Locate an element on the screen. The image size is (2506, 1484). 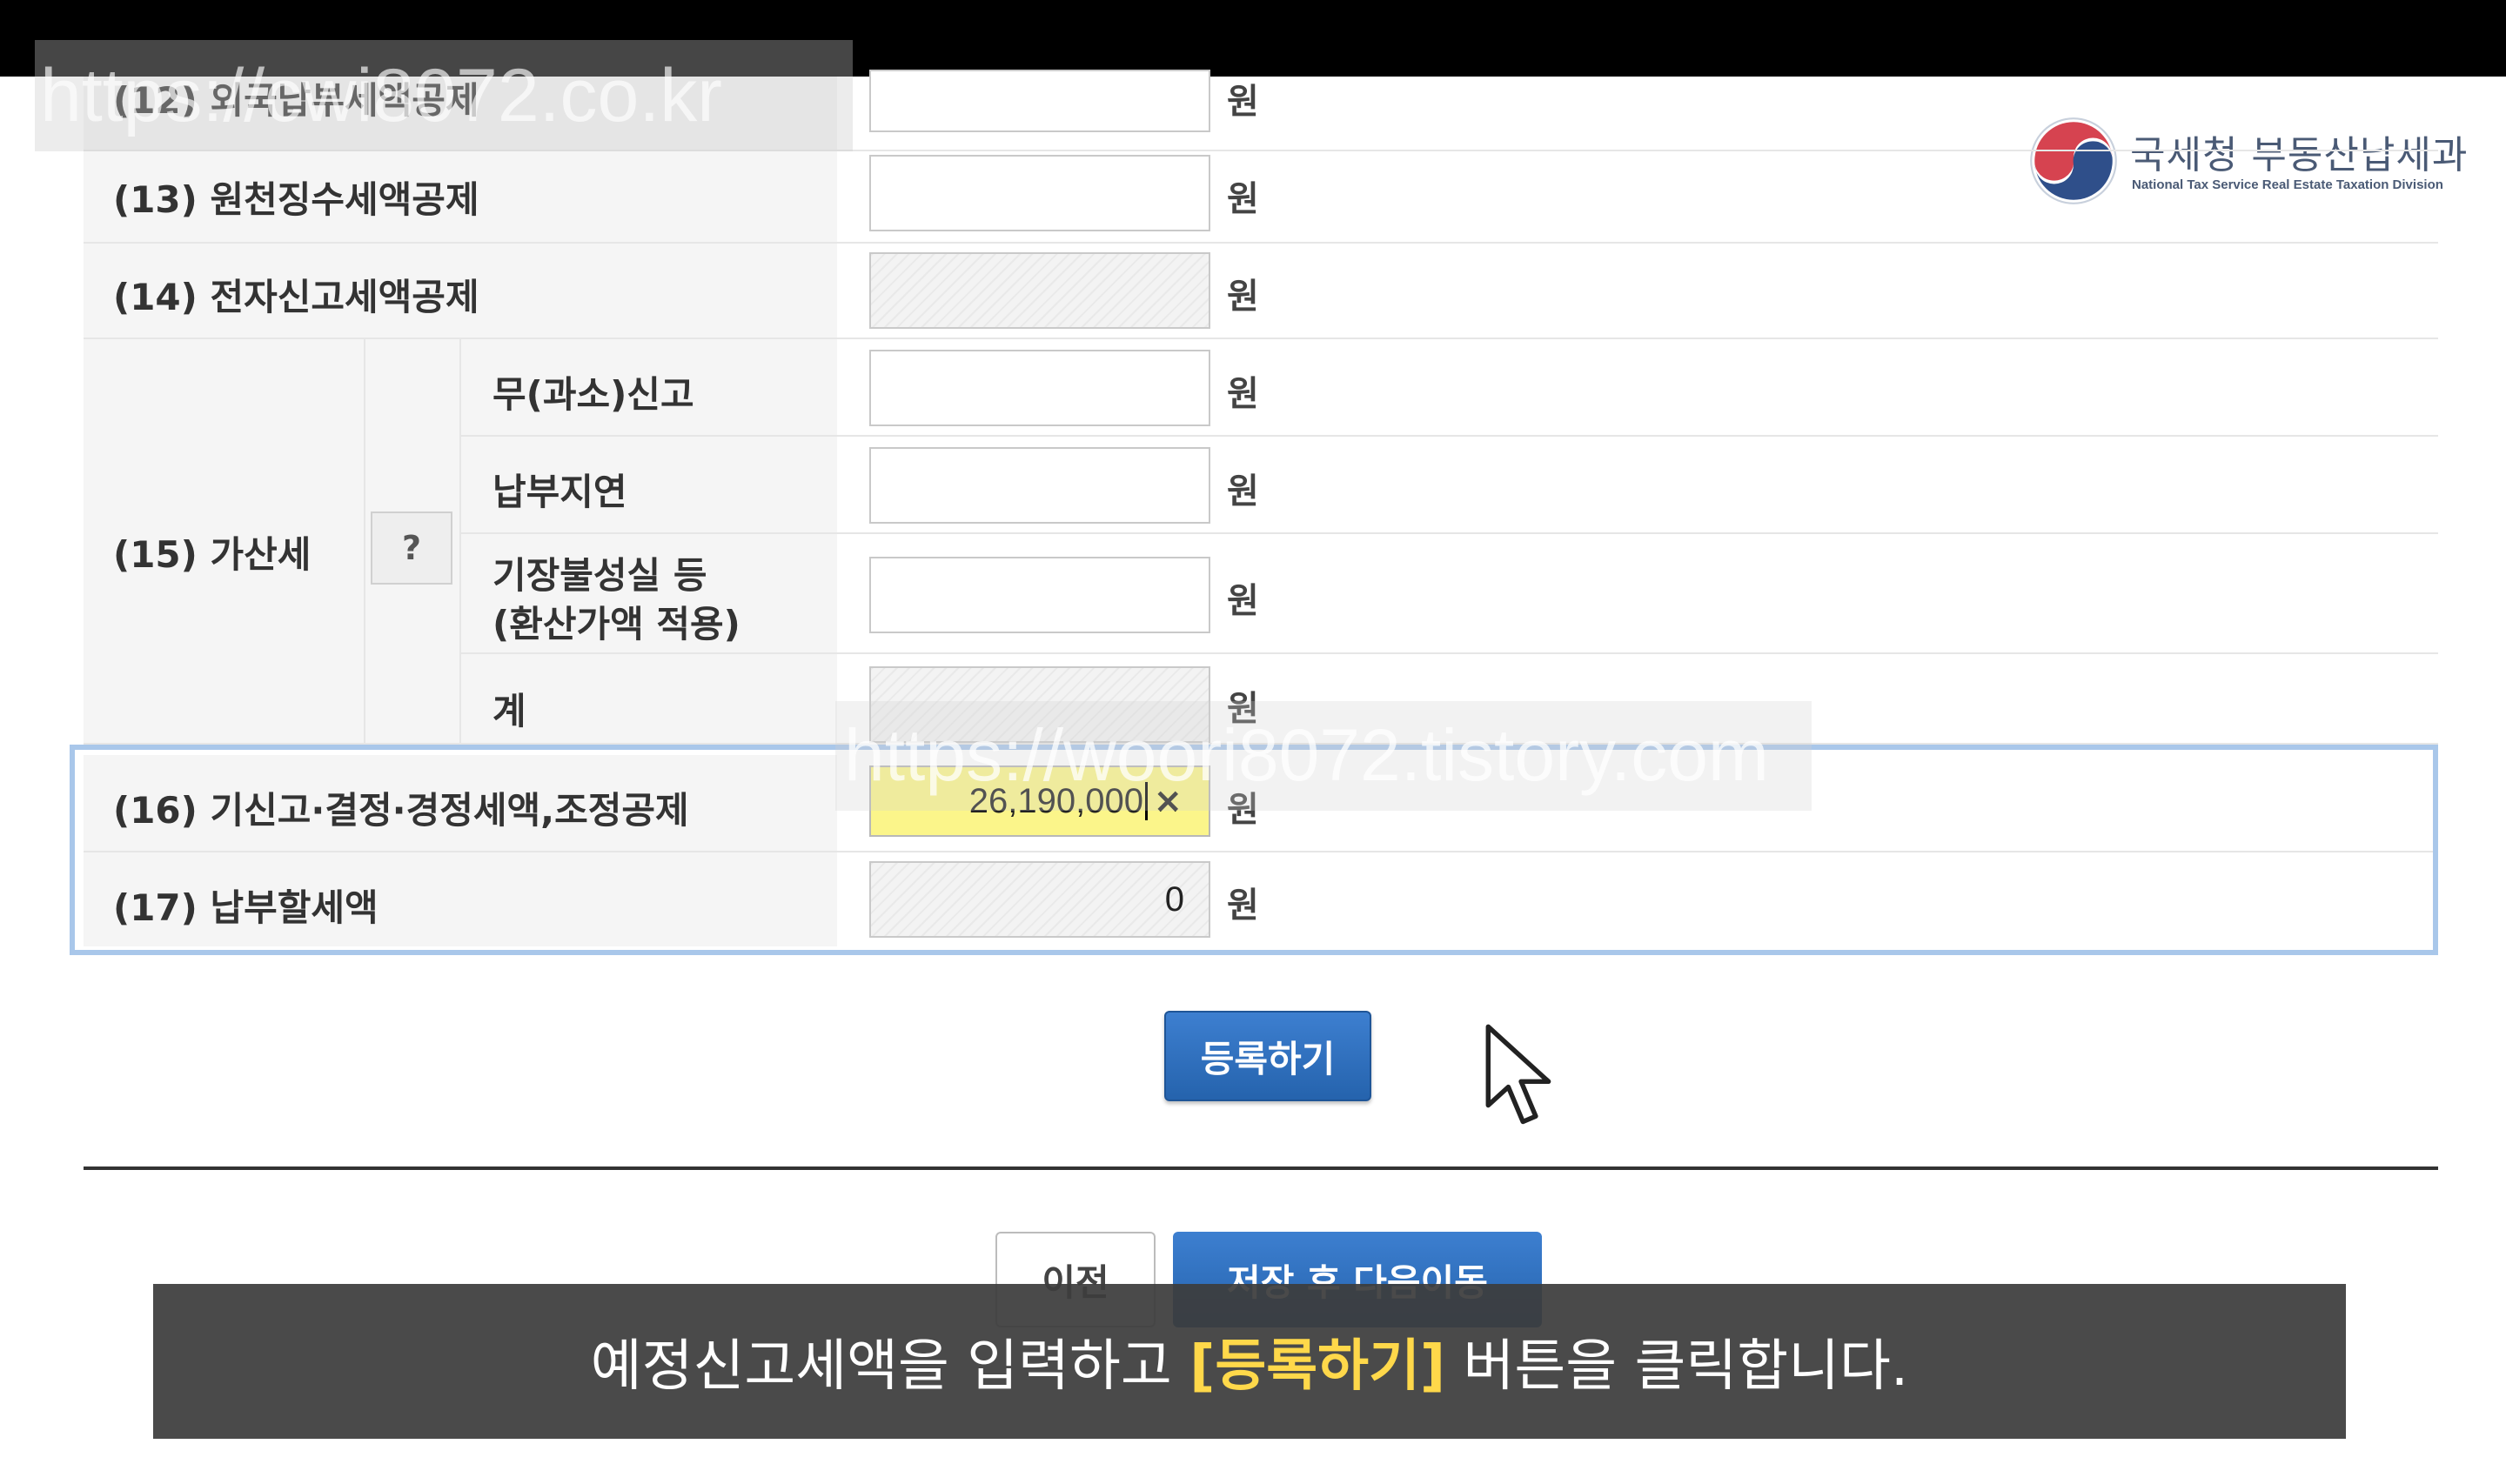
row-15b-input is located at coordinates (1039, 486).